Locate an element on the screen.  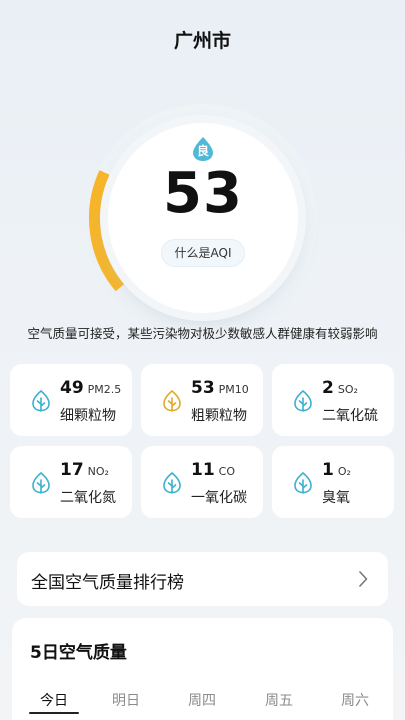
pollutant-value: 2 is located at coordinates (328, 388).